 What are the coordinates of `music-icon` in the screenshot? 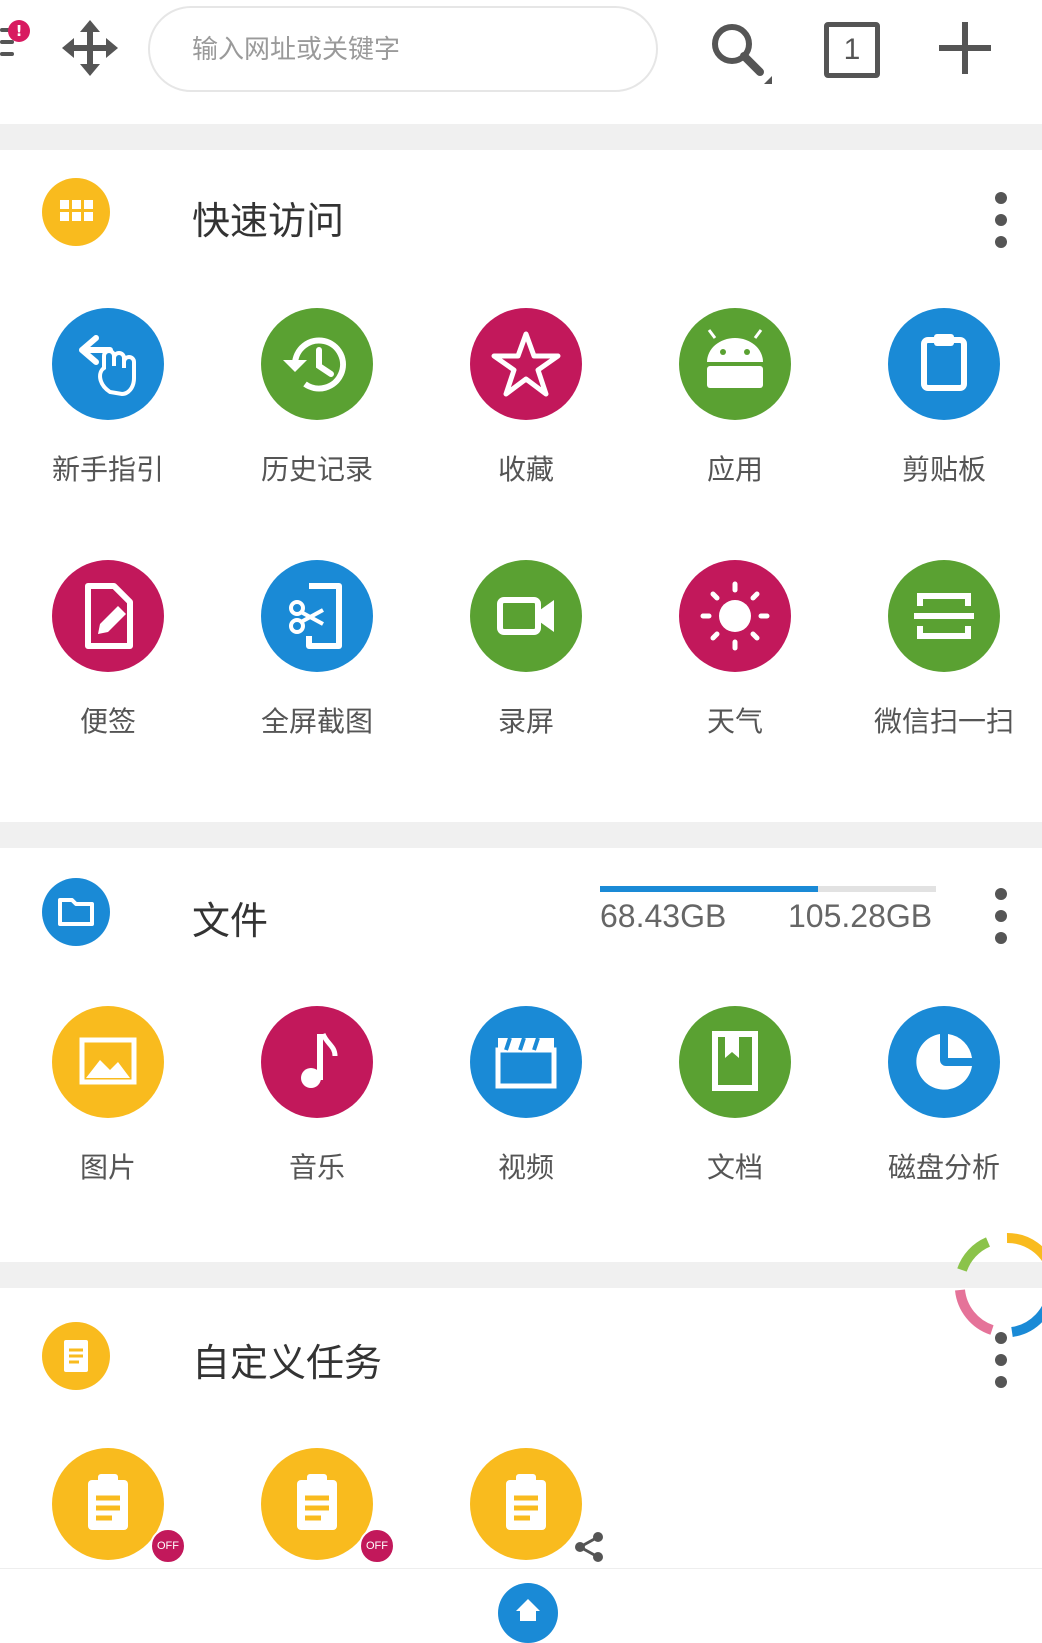 It's located at (317, 1062).